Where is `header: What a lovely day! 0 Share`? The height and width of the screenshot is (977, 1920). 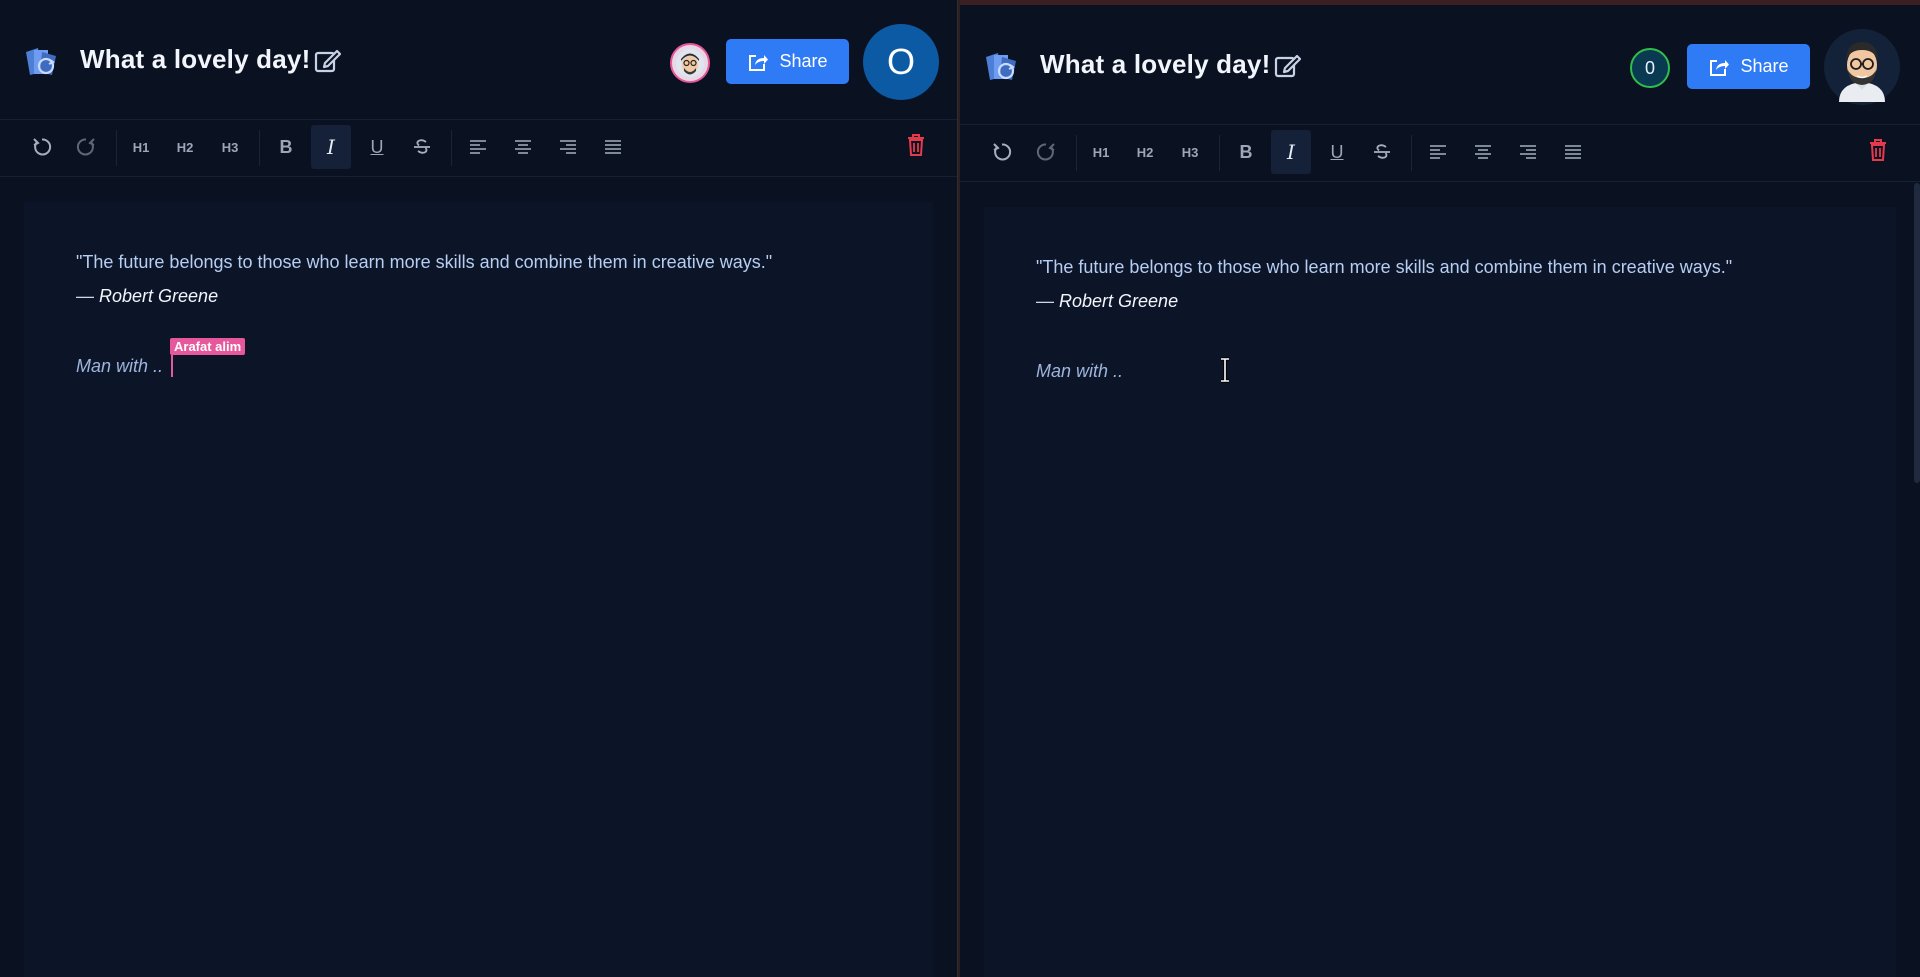
header: What a lovely day! 0 Share is located at coordinates (1440, 65).